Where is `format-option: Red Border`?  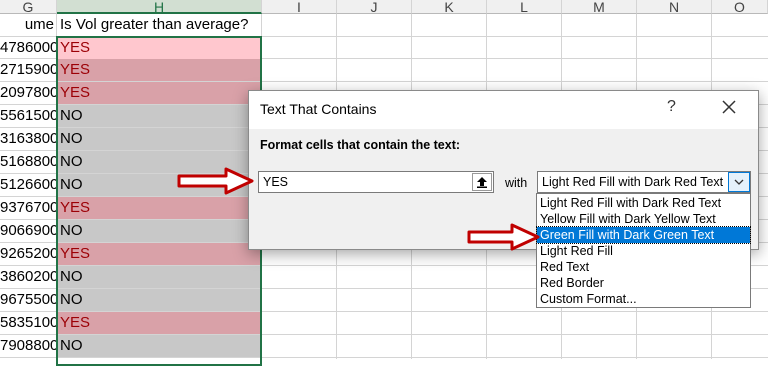
format-option: Red Border is located at coordinates (643, 283).